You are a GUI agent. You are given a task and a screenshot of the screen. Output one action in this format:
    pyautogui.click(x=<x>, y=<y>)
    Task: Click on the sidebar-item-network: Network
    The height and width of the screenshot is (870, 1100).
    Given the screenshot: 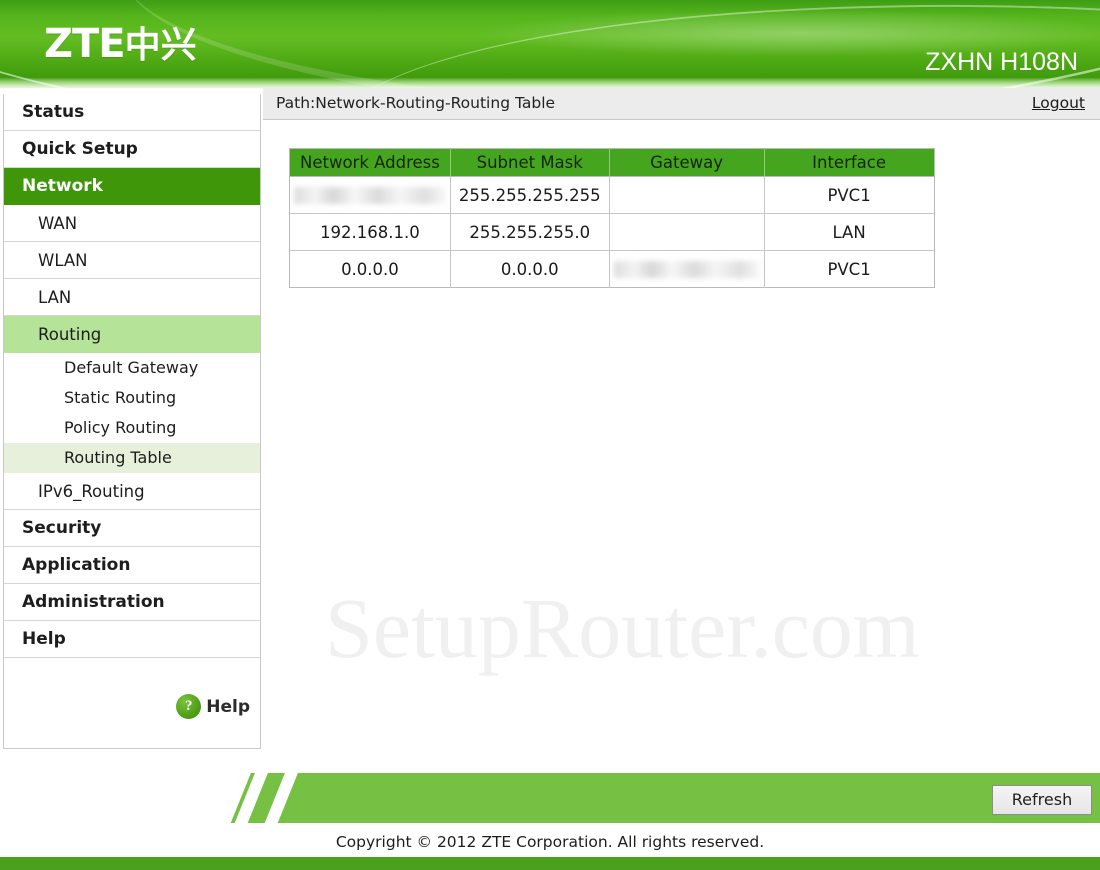 What is the action you would take?
    pyautogui.click(x=132, y=186)
    